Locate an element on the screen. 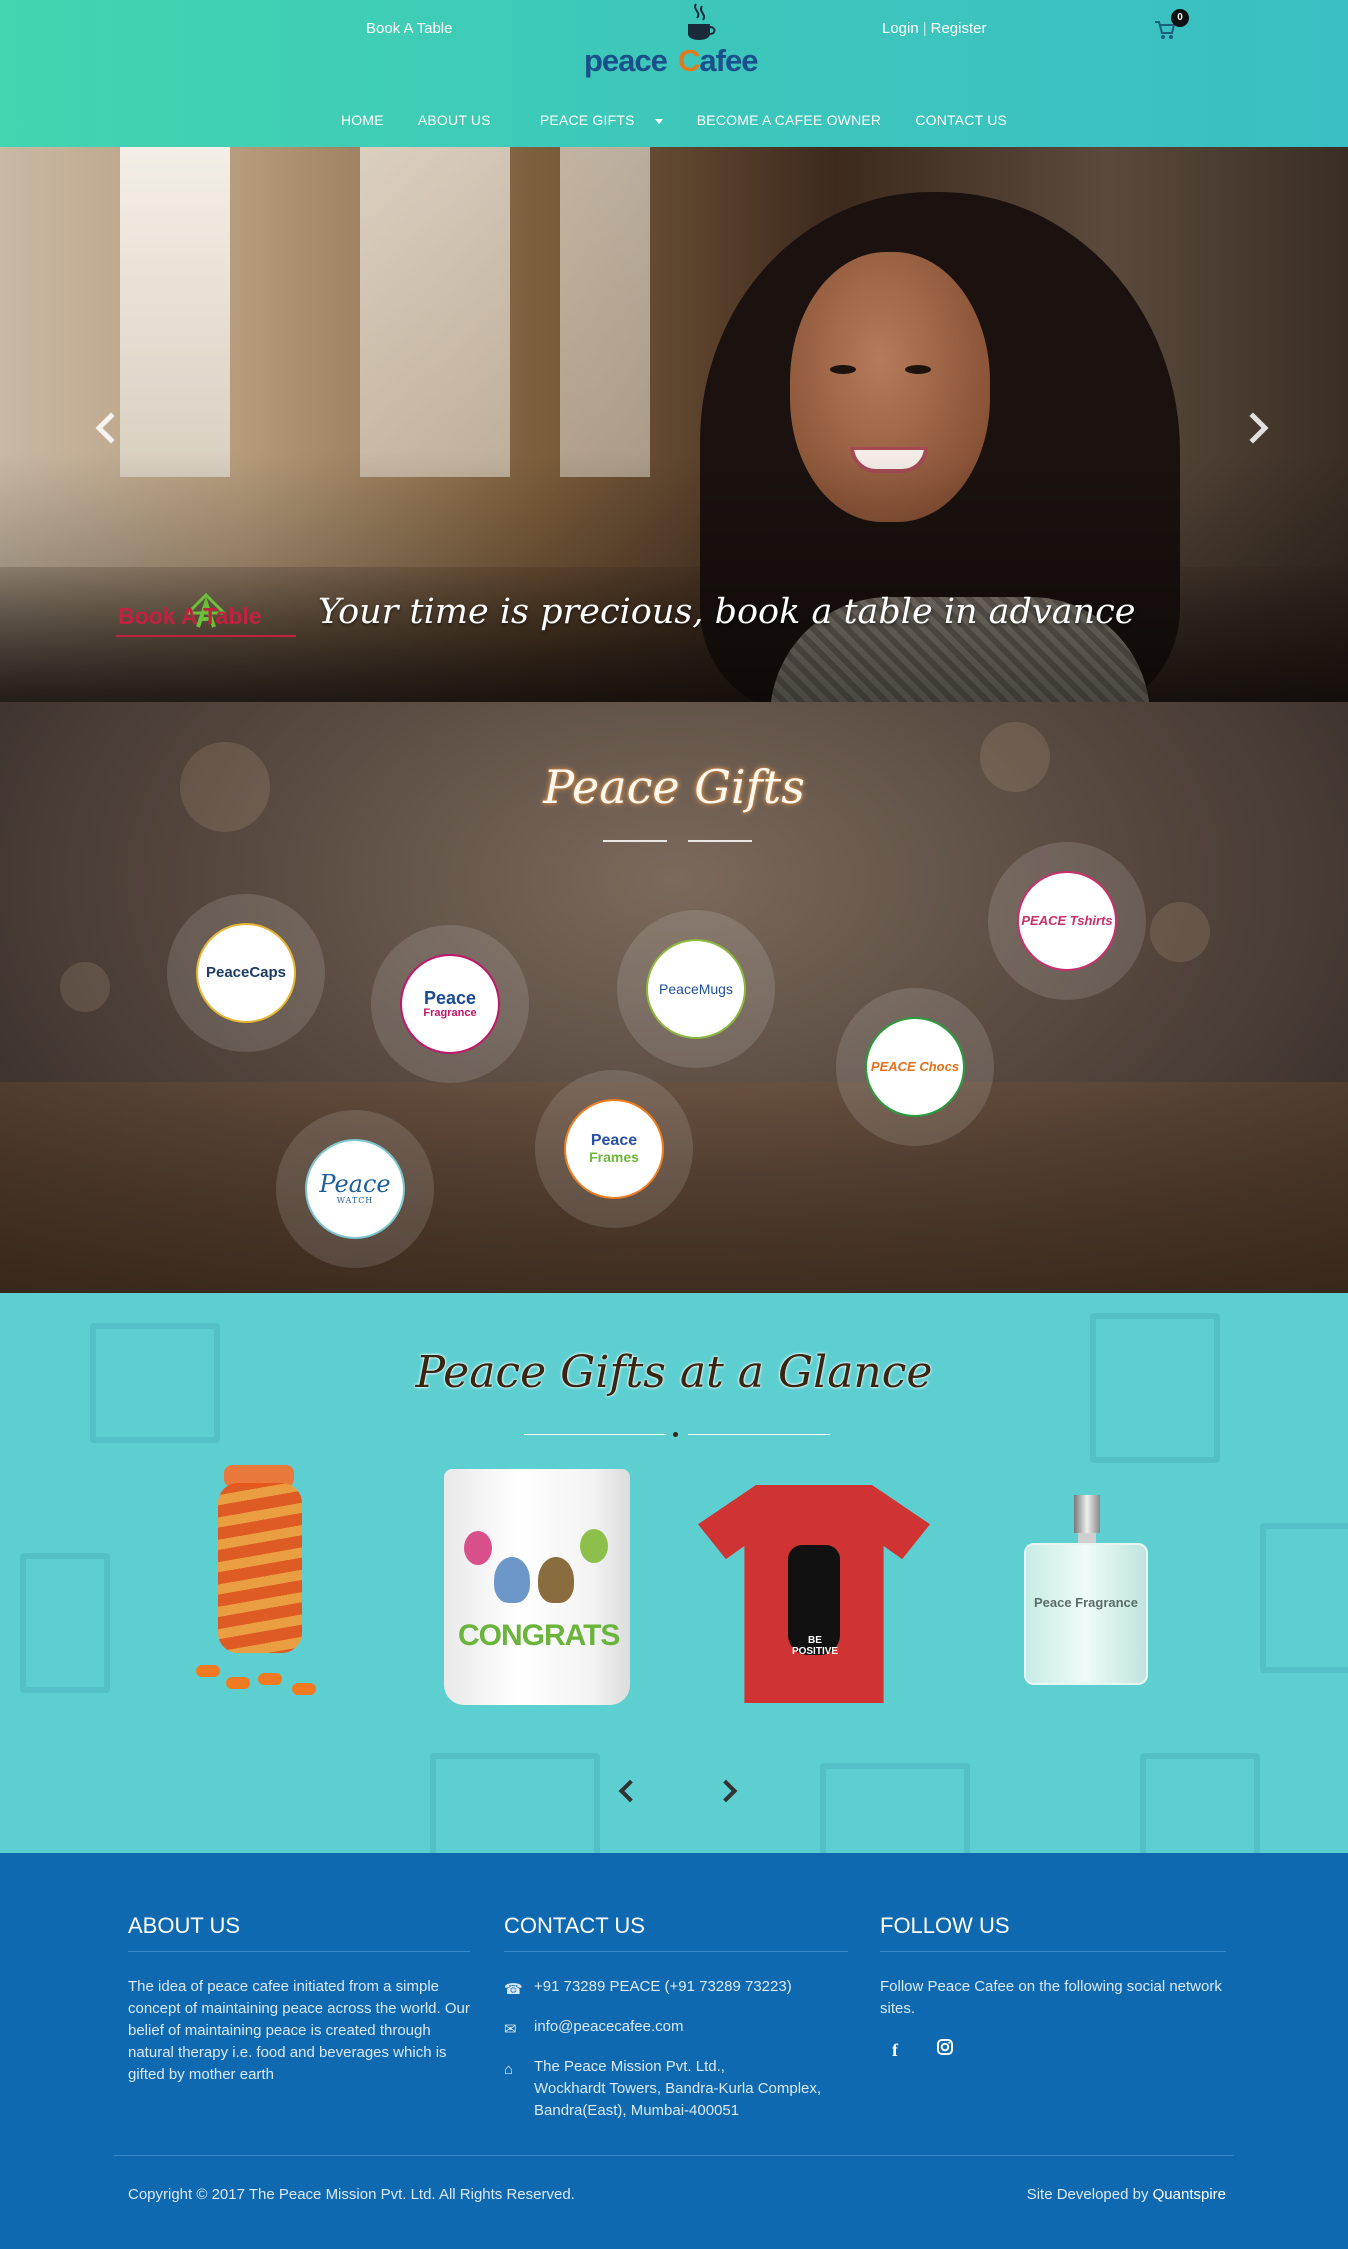 The image size is (1348, 2249). glance-divider-left is located at coordinates (595, 1434).